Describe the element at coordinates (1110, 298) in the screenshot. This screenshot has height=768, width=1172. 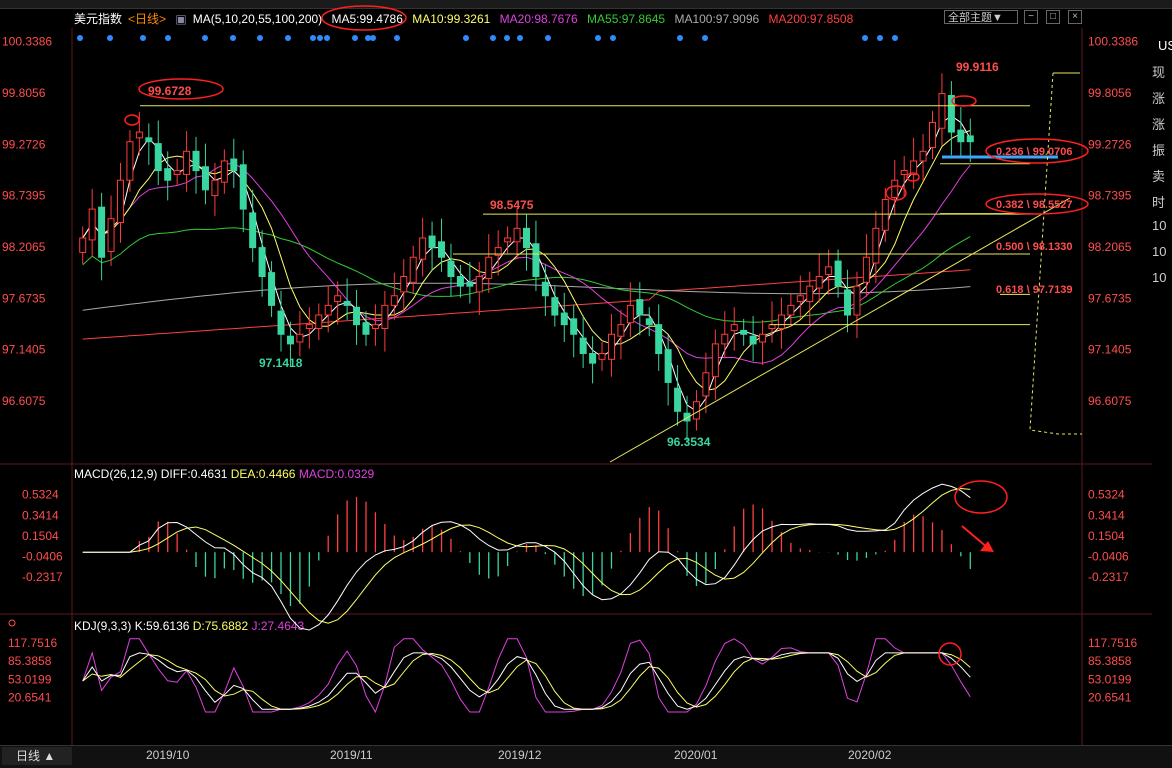
I see `y-tick-label: 97.6735` at that location.